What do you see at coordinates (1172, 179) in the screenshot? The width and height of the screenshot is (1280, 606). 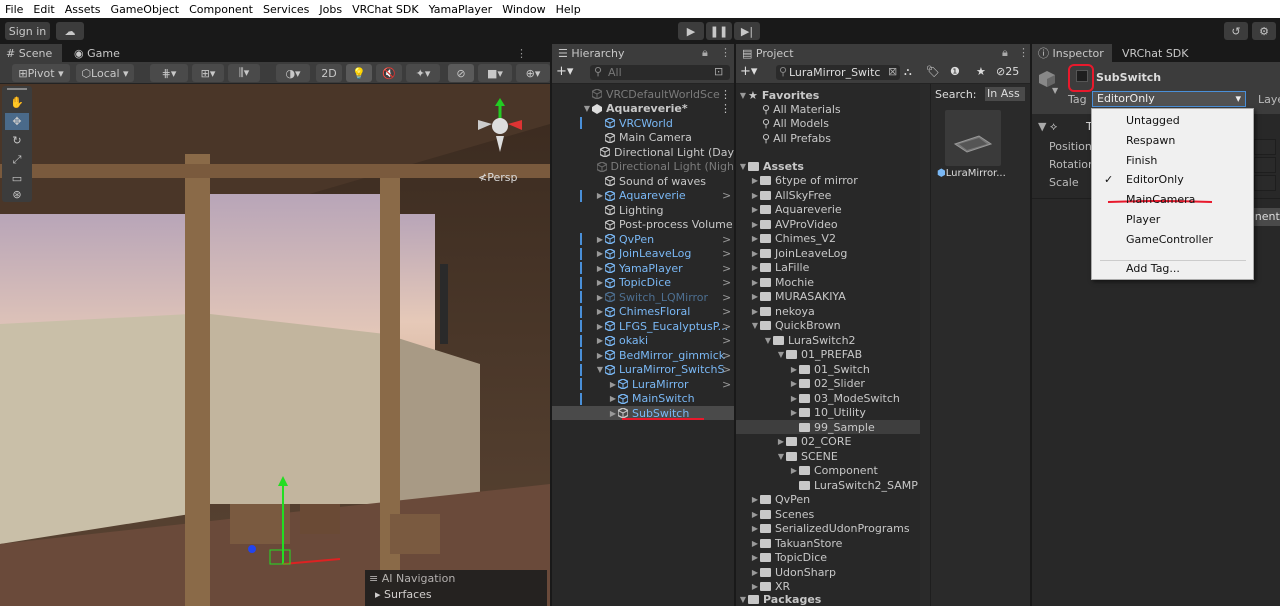 I see `tag-option-editoronly: ✓ EditorOnly` at bounding box center [1172, 179].